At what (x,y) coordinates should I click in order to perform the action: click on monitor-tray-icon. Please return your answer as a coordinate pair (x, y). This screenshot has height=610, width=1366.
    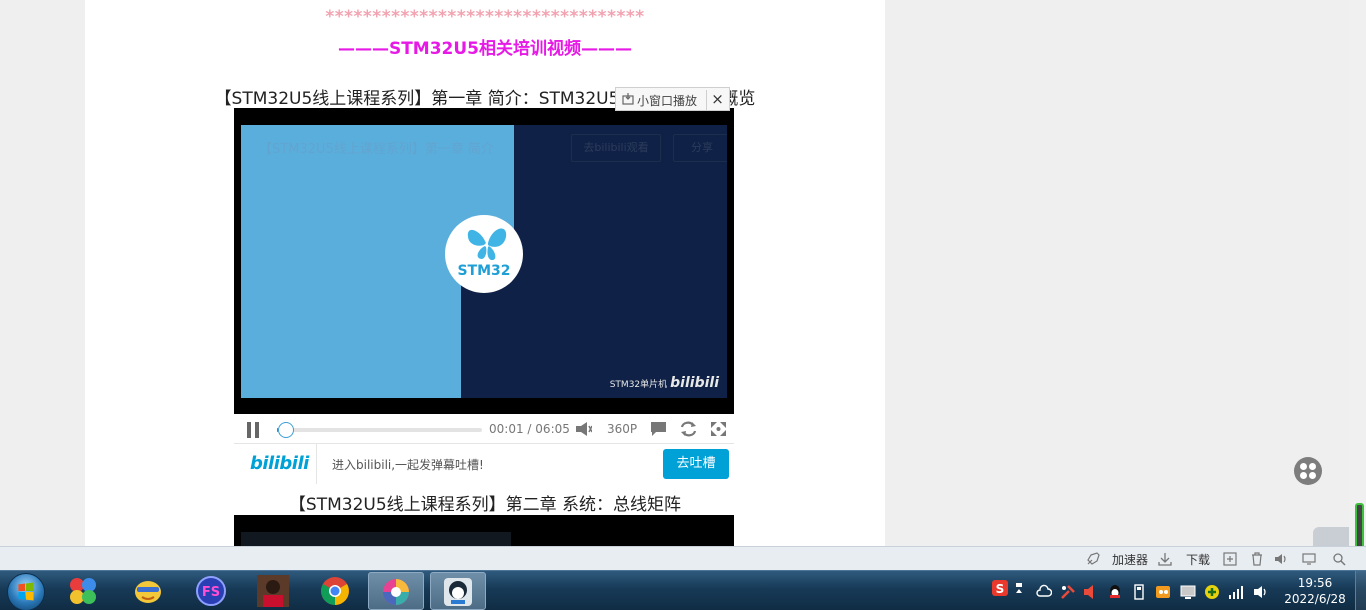
    Looking at the image, I should click on (1188, 592).